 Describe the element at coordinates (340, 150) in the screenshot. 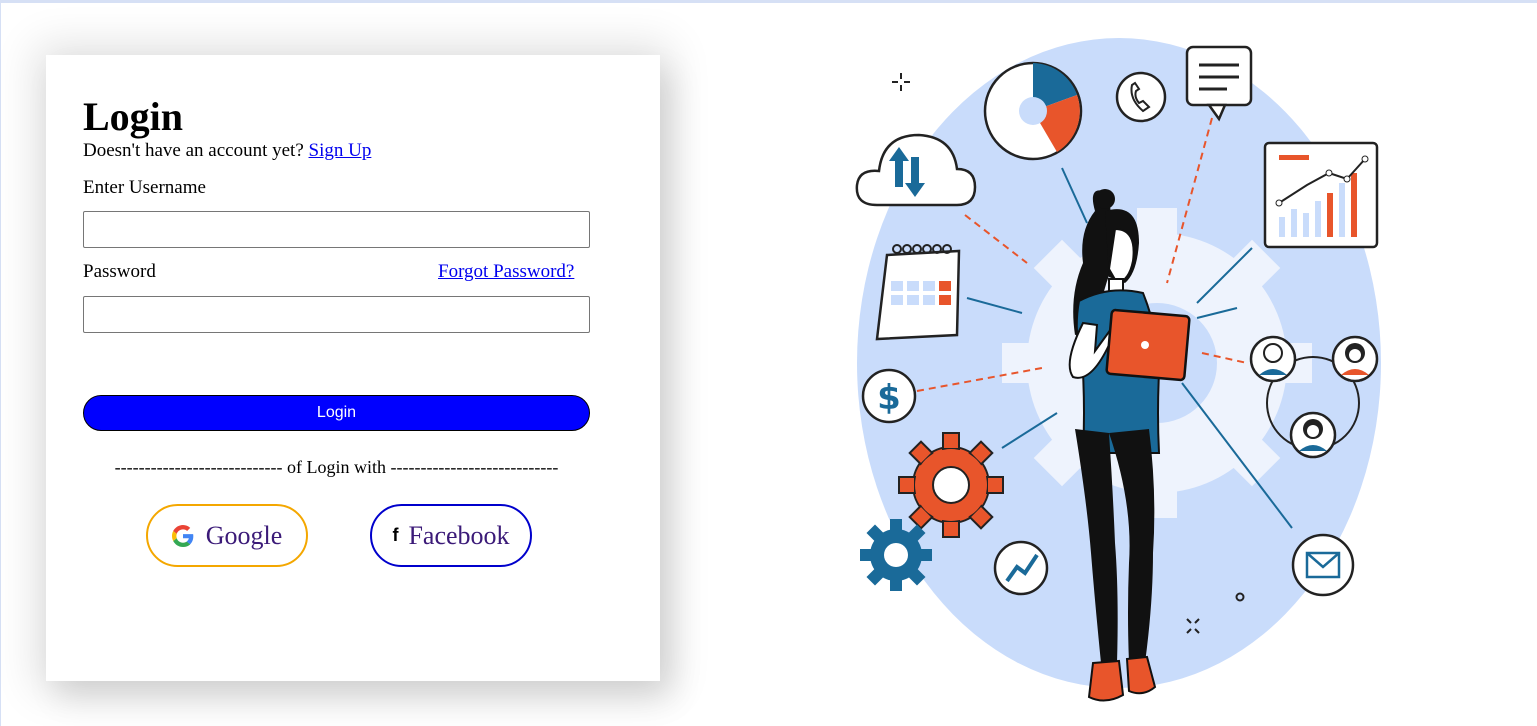

I see `signup-link: Sign Up` at that location.